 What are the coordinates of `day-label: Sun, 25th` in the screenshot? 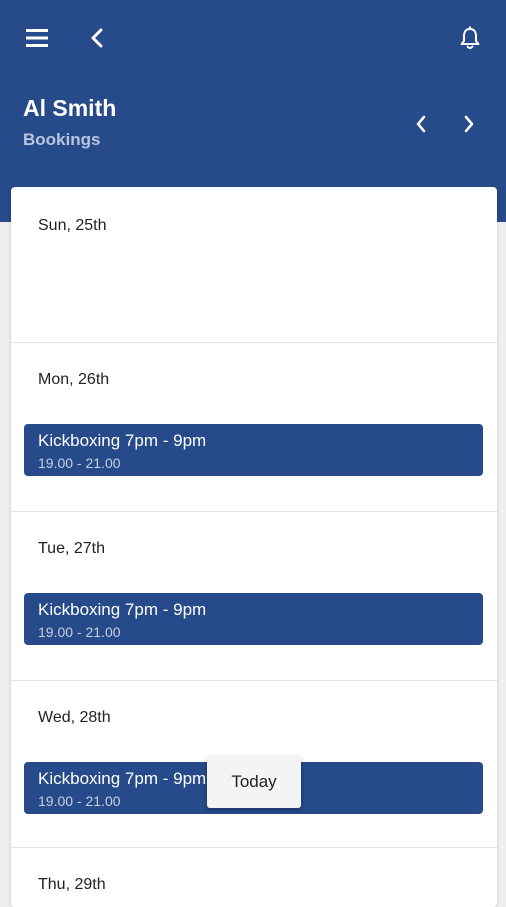 It's located at (72, 225).